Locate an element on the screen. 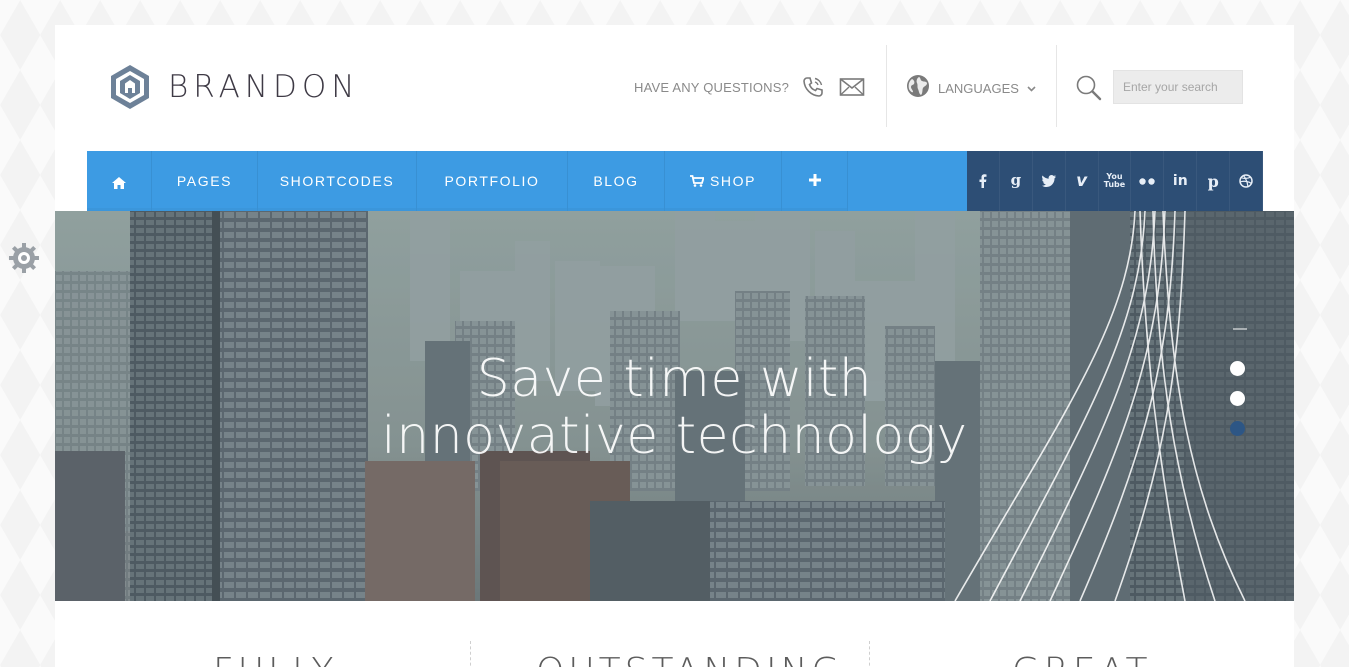 The height and width of the screenshot is (667, 1349). search-input is located at coordinates (1178, 87).